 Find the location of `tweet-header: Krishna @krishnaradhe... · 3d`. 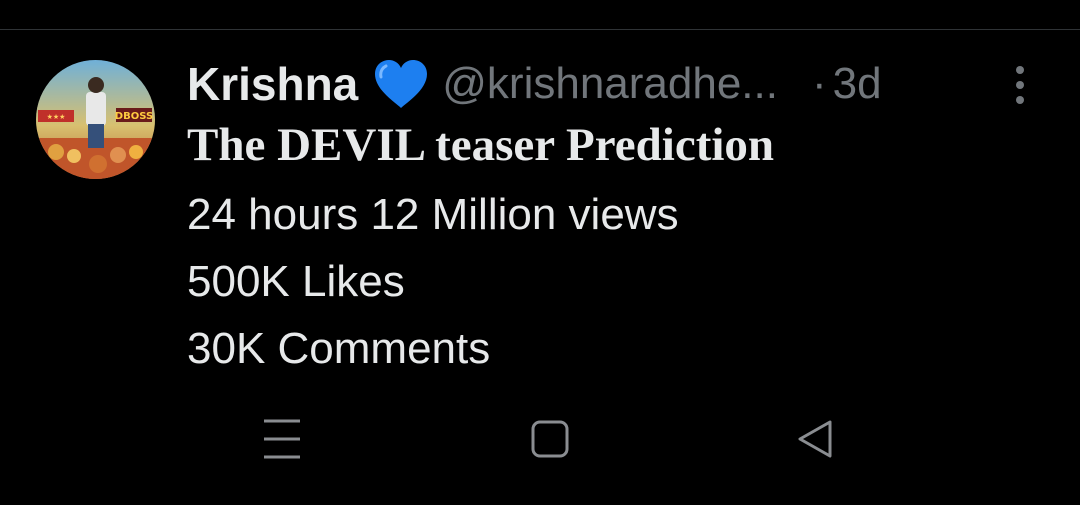

tweet-header: Krishna @krishnaradhe... · 3d is located at coordinates (534, 84).